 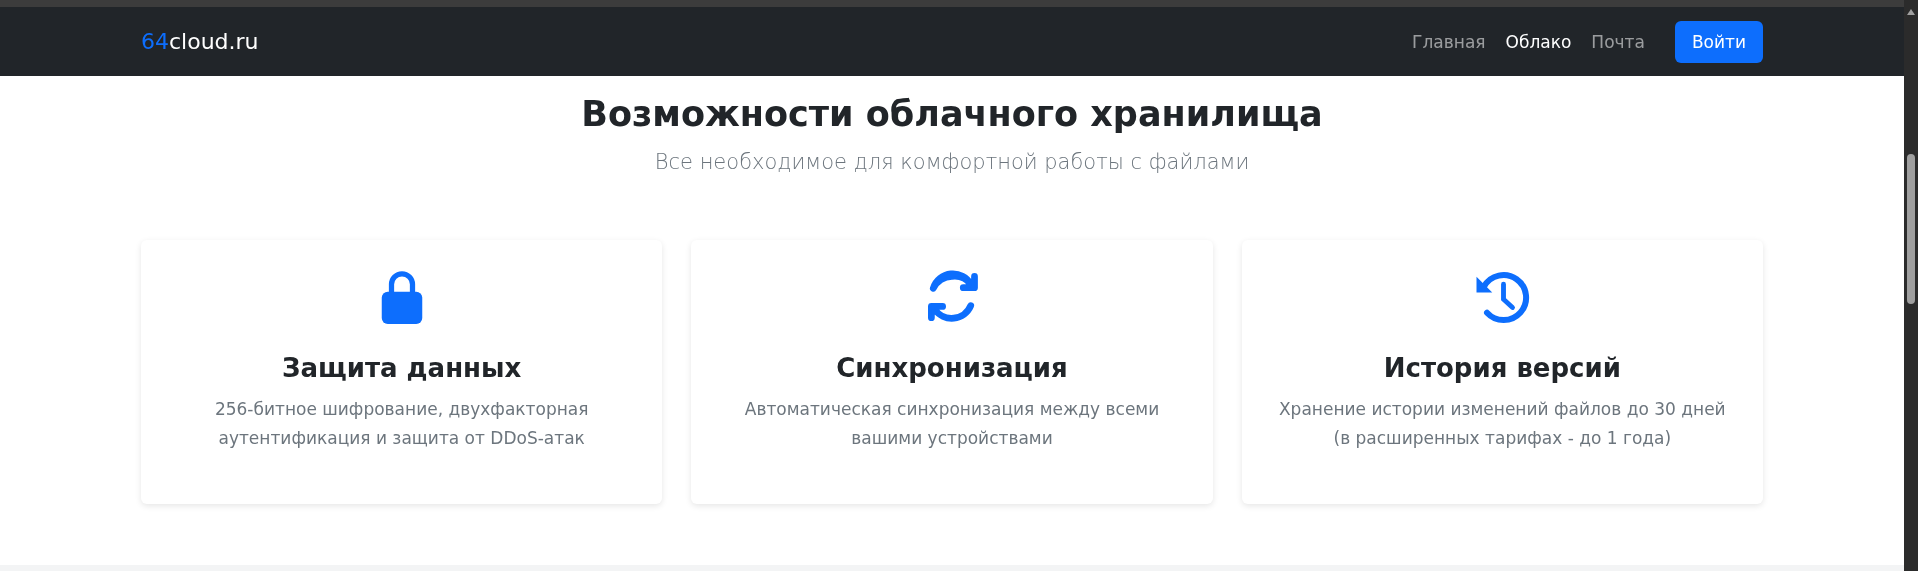 What do you see at coordinates (952, 114) in the screenshot?
I see `section-title: Возможности облачного хранилища` at bounding box center [952, 114].